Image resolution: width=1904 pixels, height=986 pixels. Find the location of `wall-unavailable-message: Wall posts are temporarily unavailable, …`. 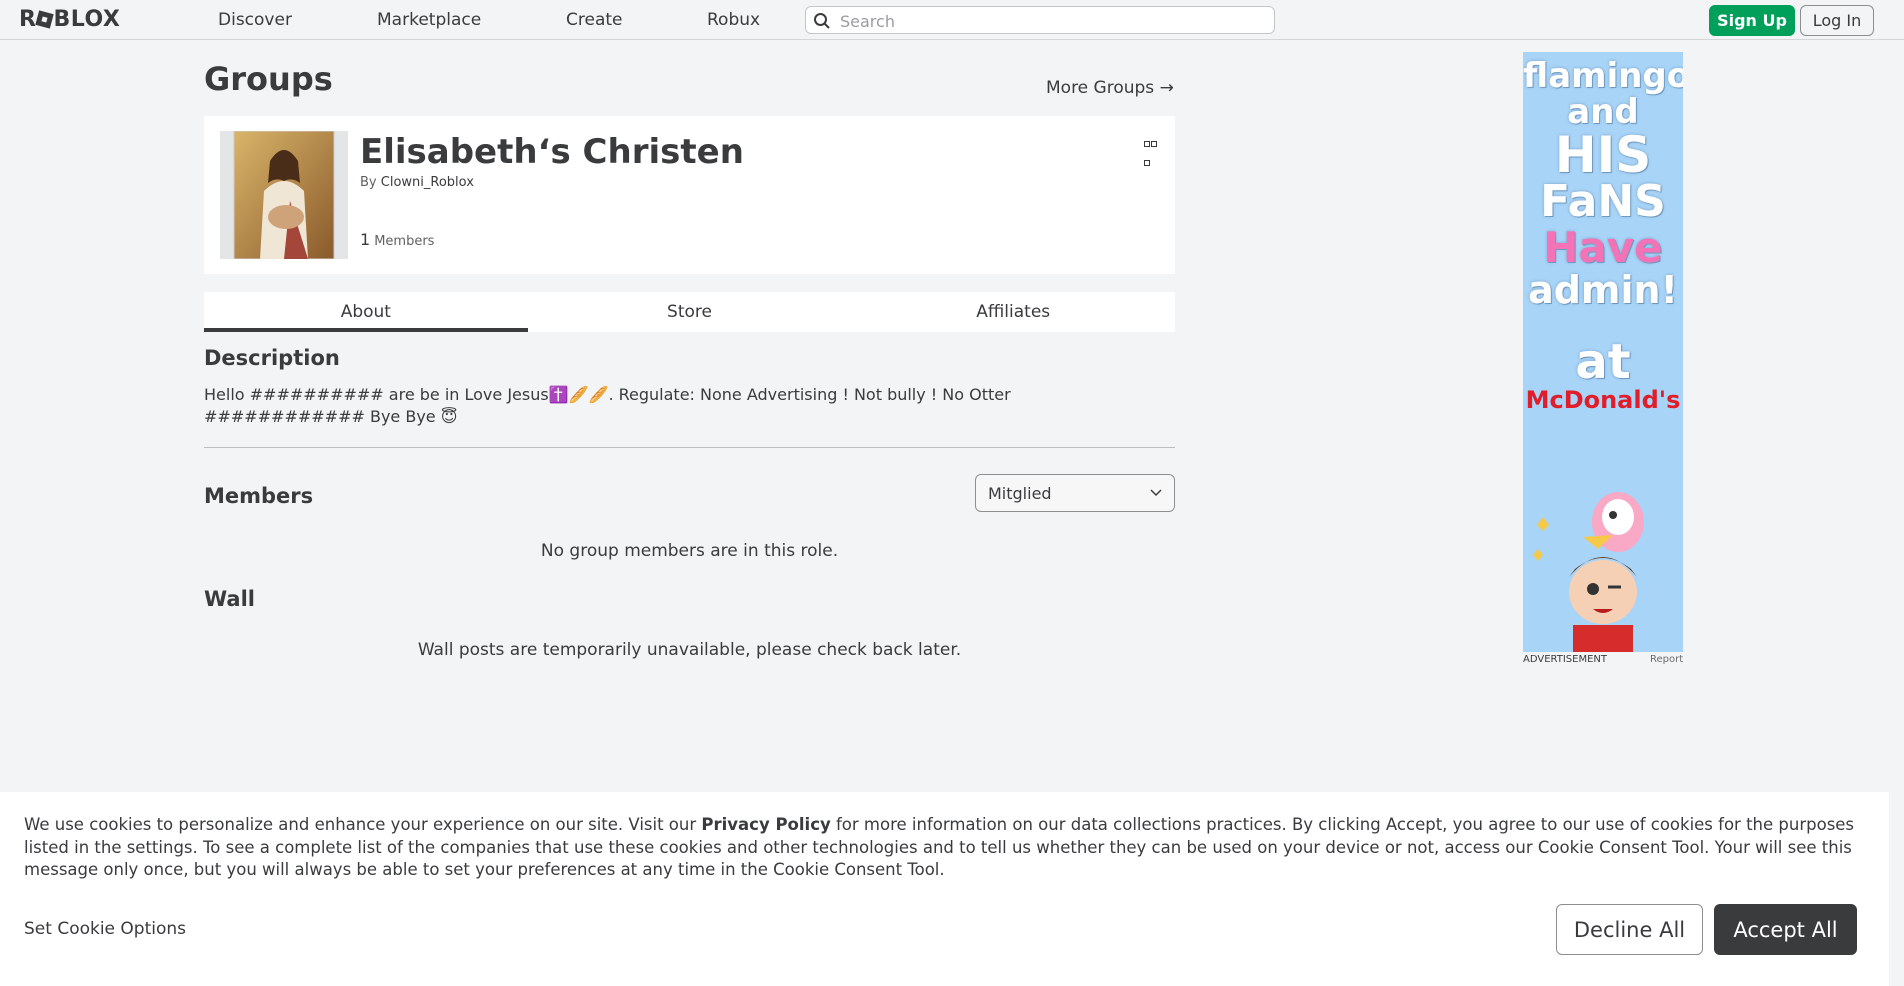

wall-unavailable-message: Wall posts are temporarily unavailable, … is located at coordinates (689, 650).